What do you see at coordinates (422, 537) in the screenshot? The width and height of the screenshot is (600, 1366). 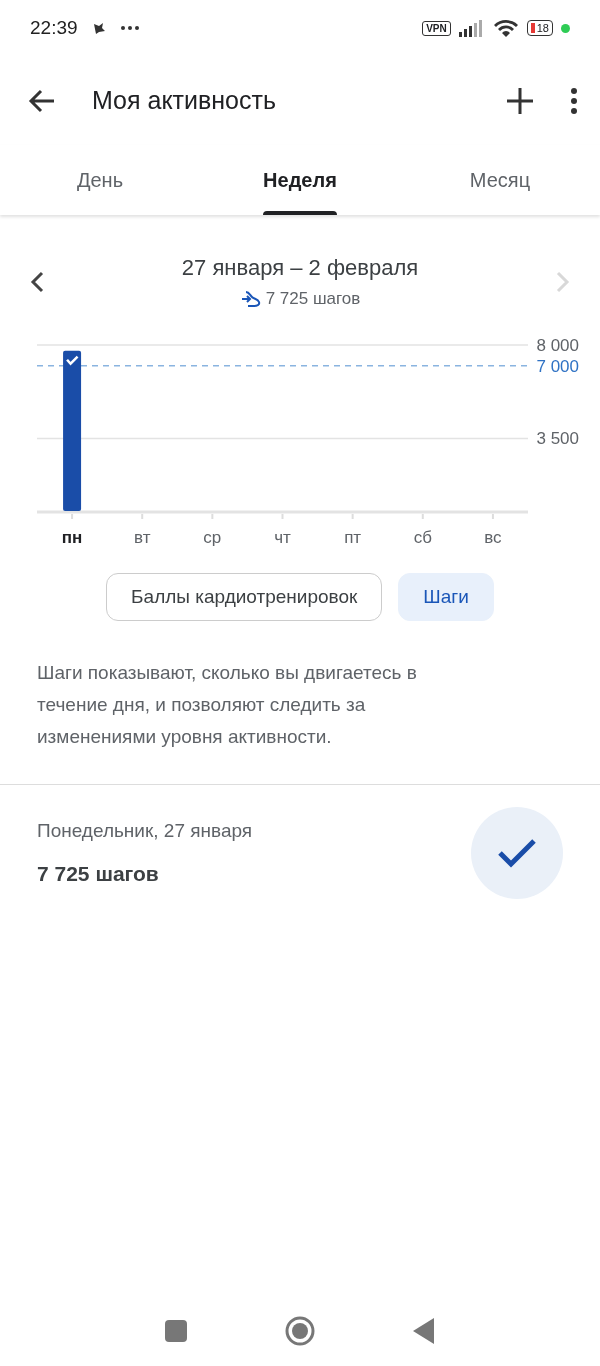 I see `day-label: сб` at bounding box center [422, 537].